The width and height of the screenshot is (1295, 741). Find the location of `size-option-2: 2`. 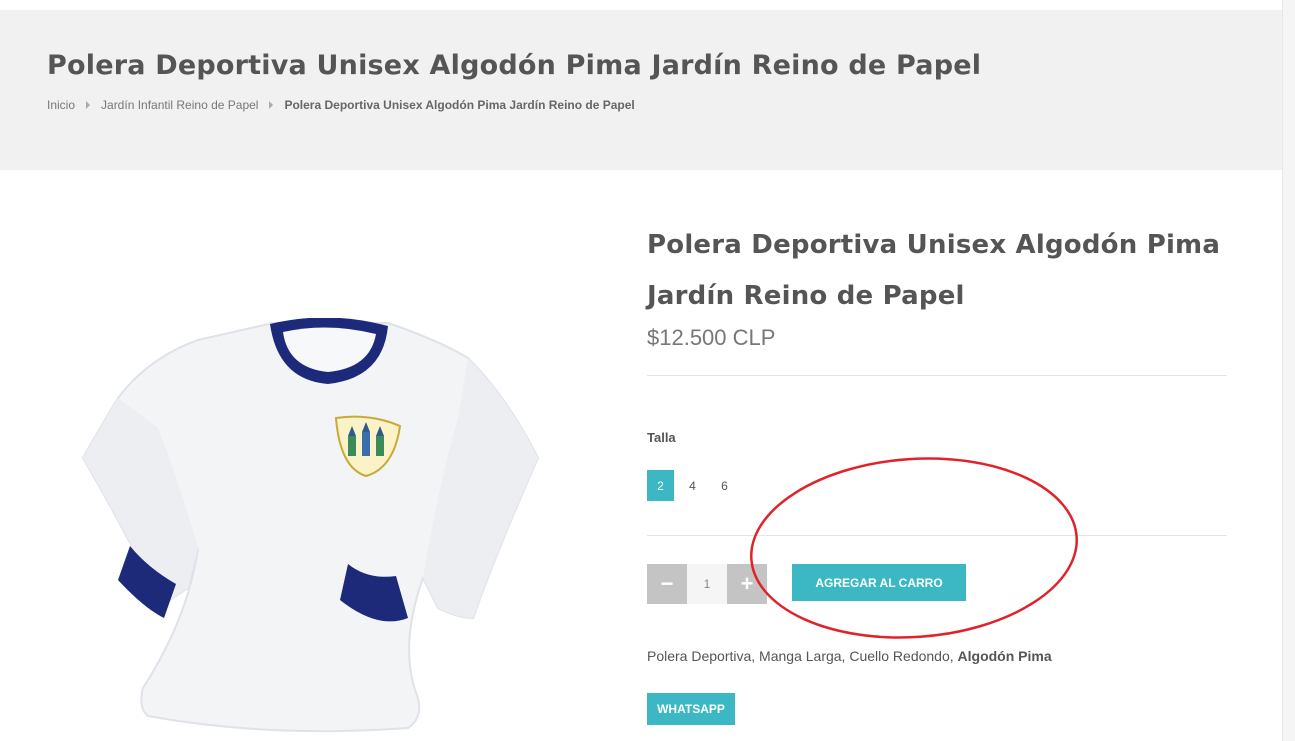

size-option-2: 2 is located at coordinates (660, 485).